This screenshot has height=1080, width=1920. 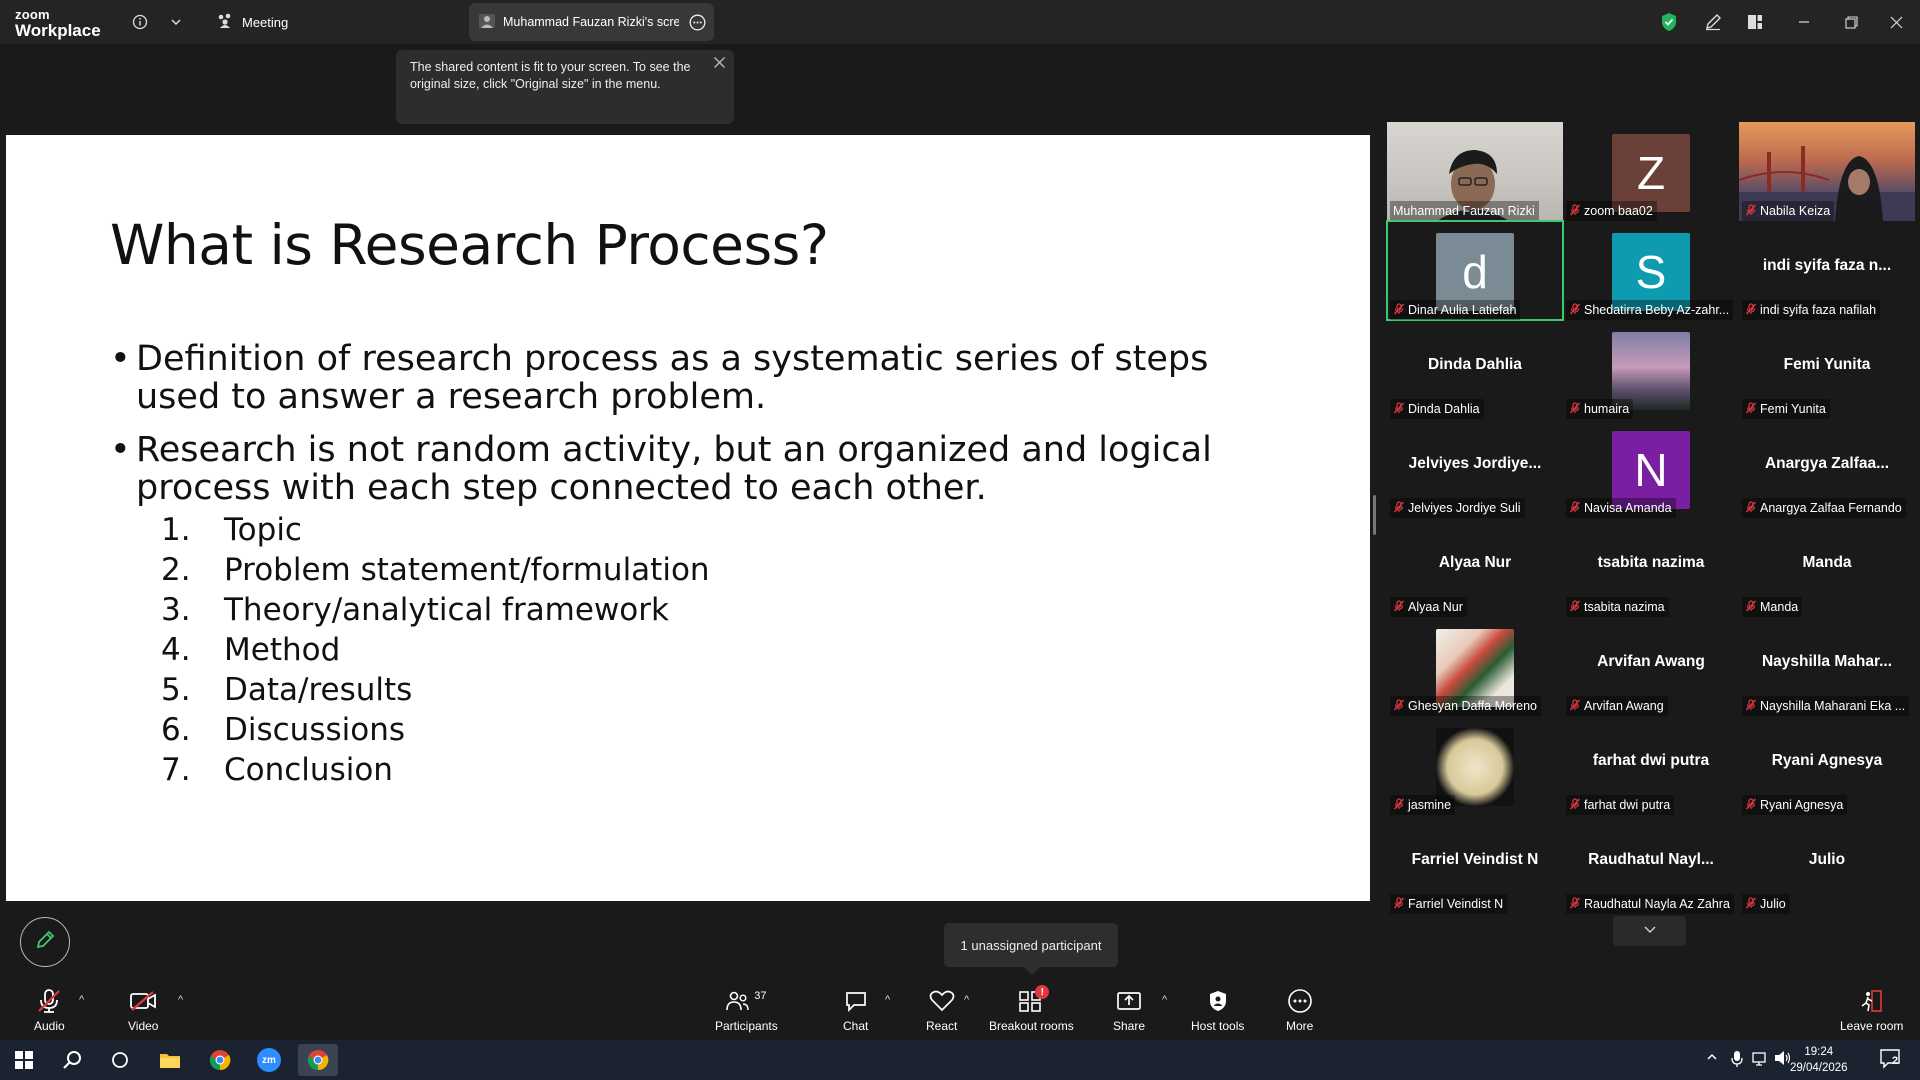 I want to click on react-options-caret: ^, so click(x=966, y=1000).